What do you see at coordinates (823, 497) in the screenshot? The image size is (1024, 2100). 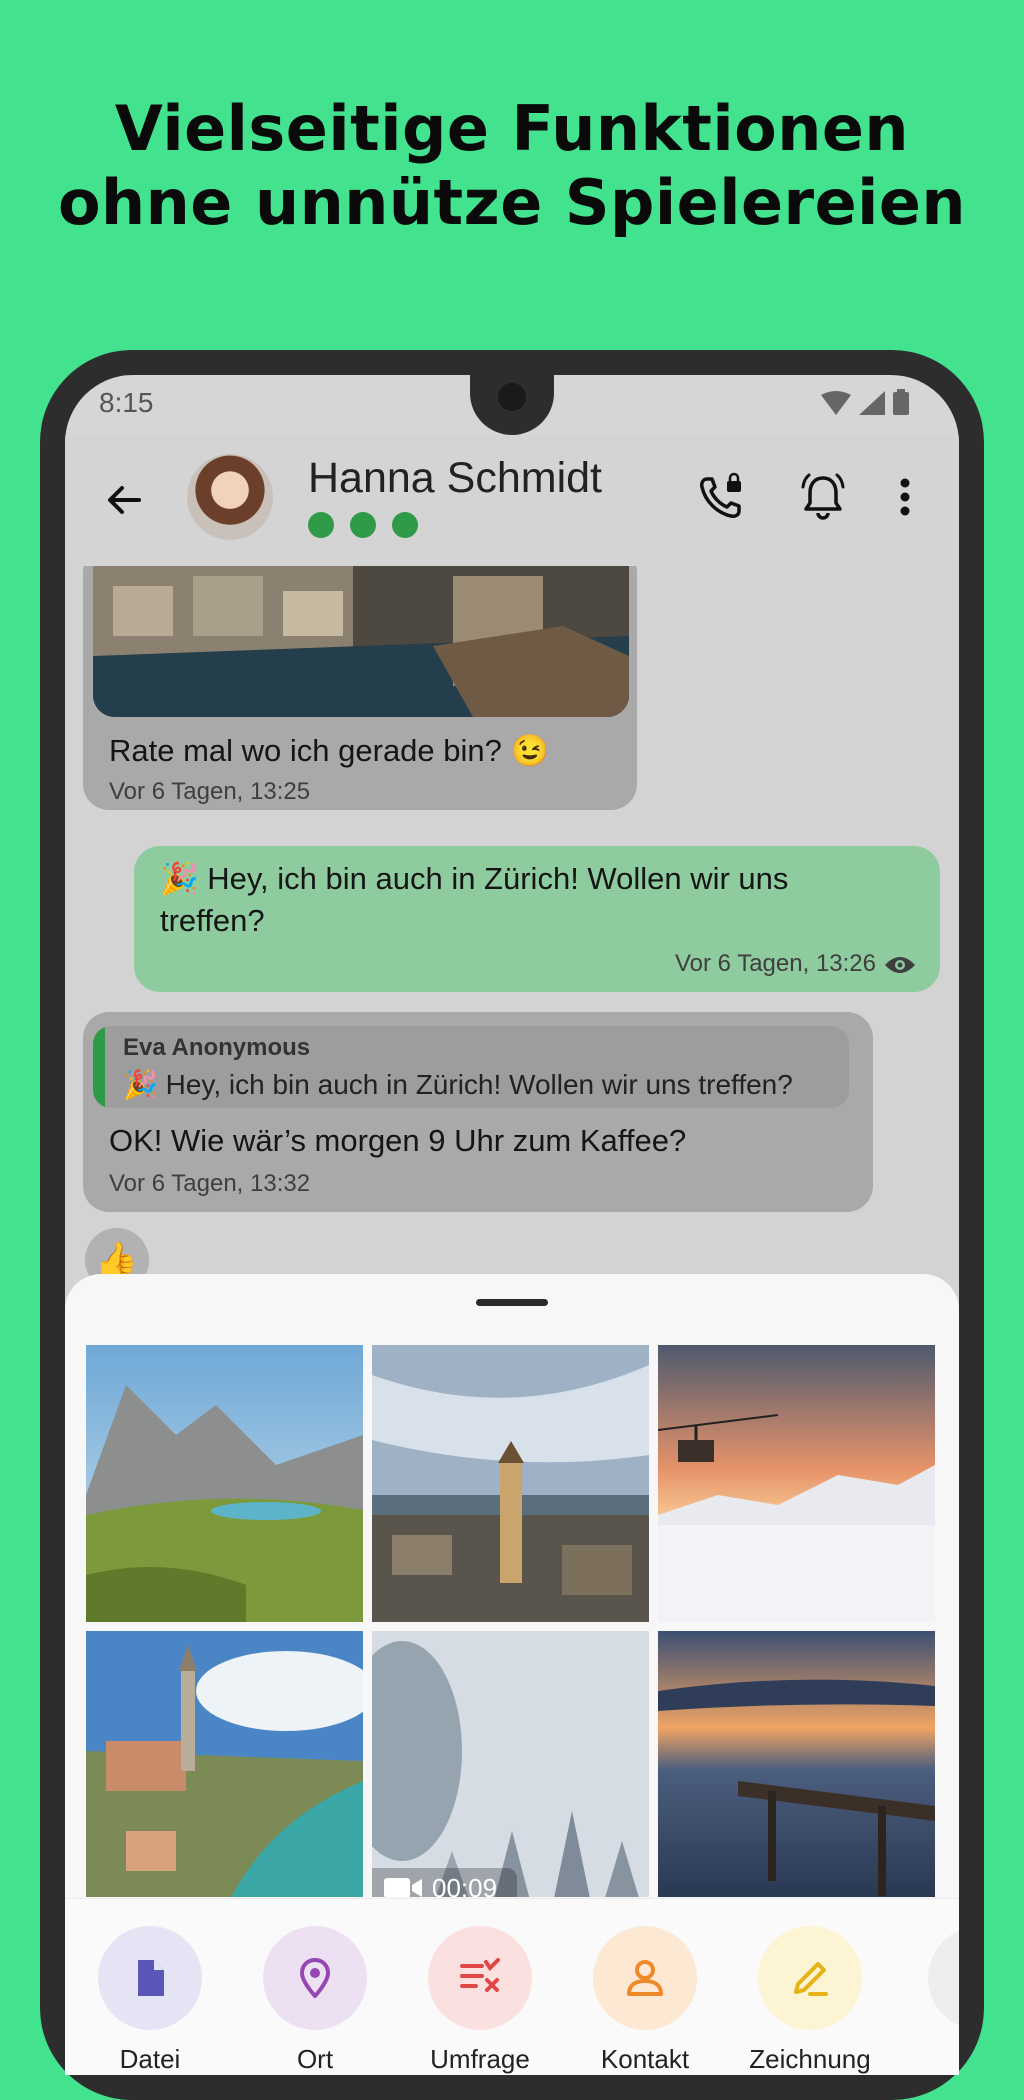 I see `notification-bell-icon` at bounding box center [823, 497].